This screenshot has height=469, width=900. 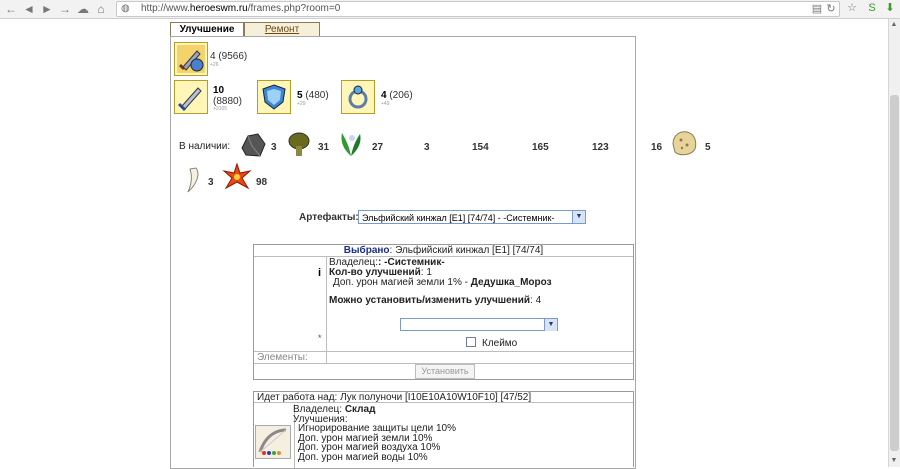 What do you see at coordinates (872, 8) in the screenshot?
I see `extension-icon: S` at bounding box center [872, 8].